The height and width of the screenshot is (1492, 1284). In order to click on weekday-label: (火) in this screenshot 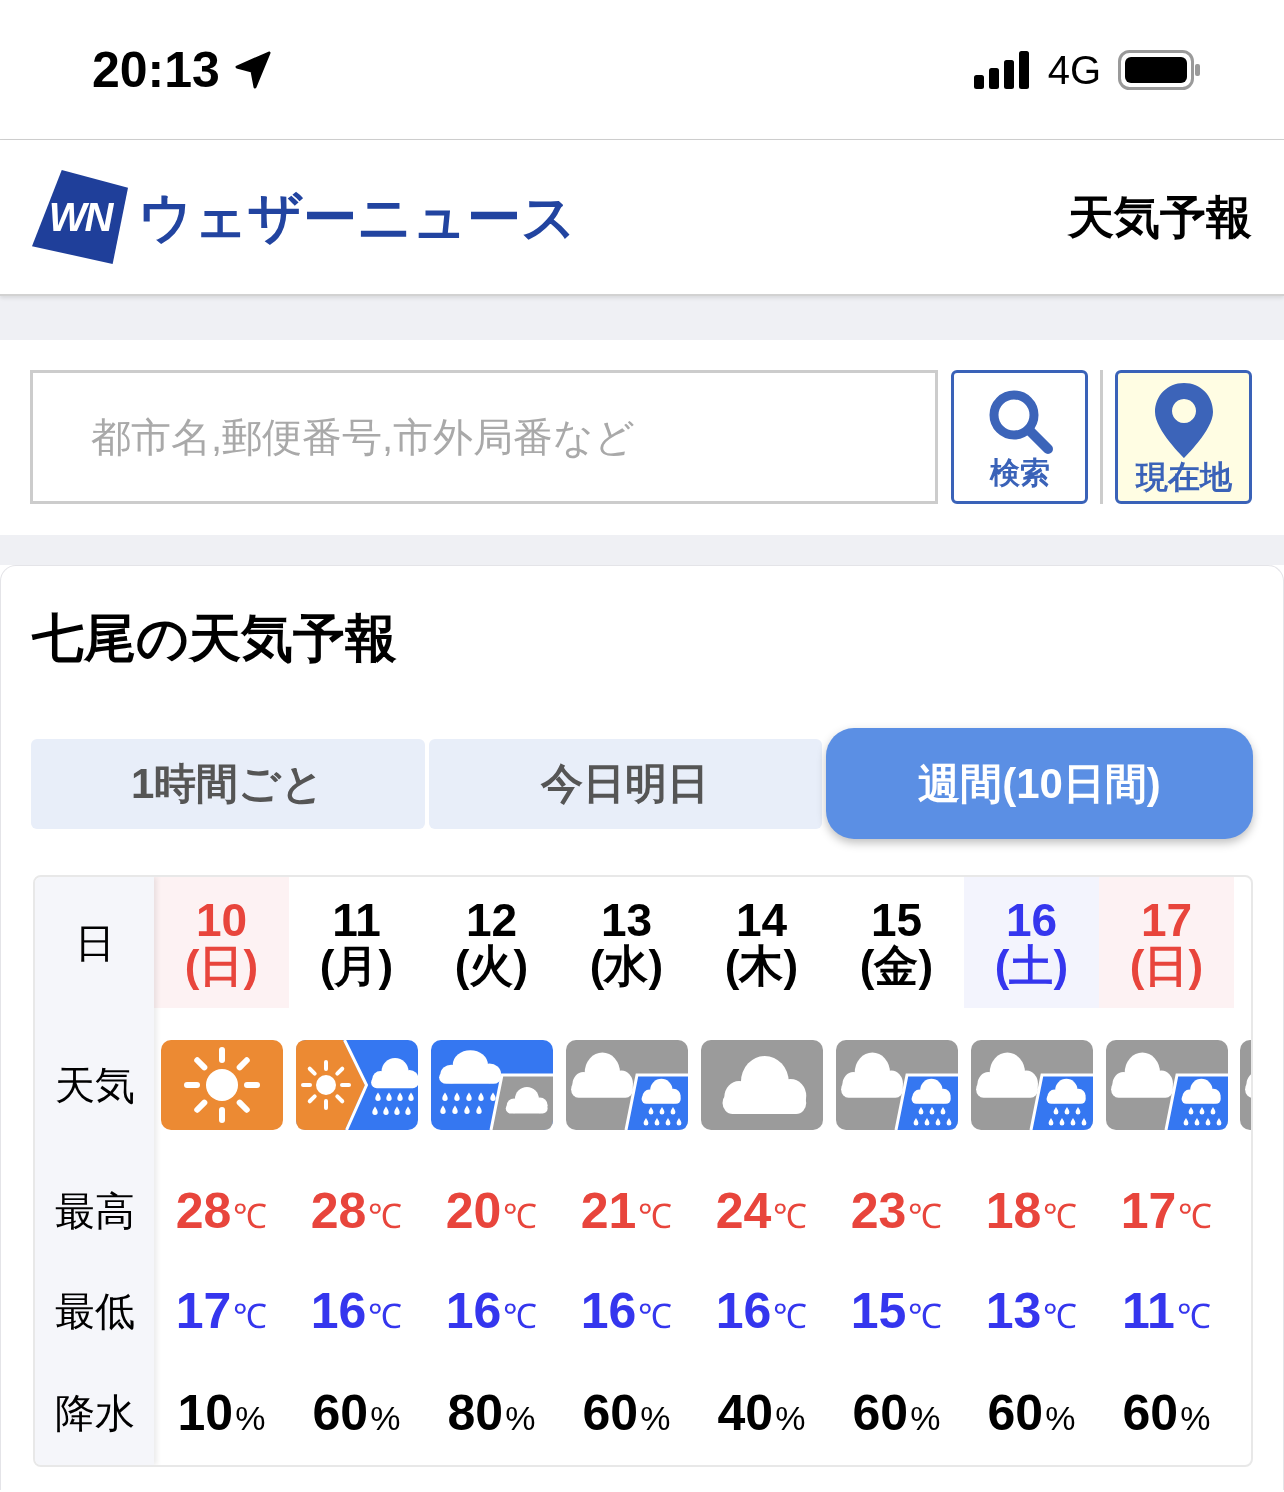, I will do `click(491, 965)`.